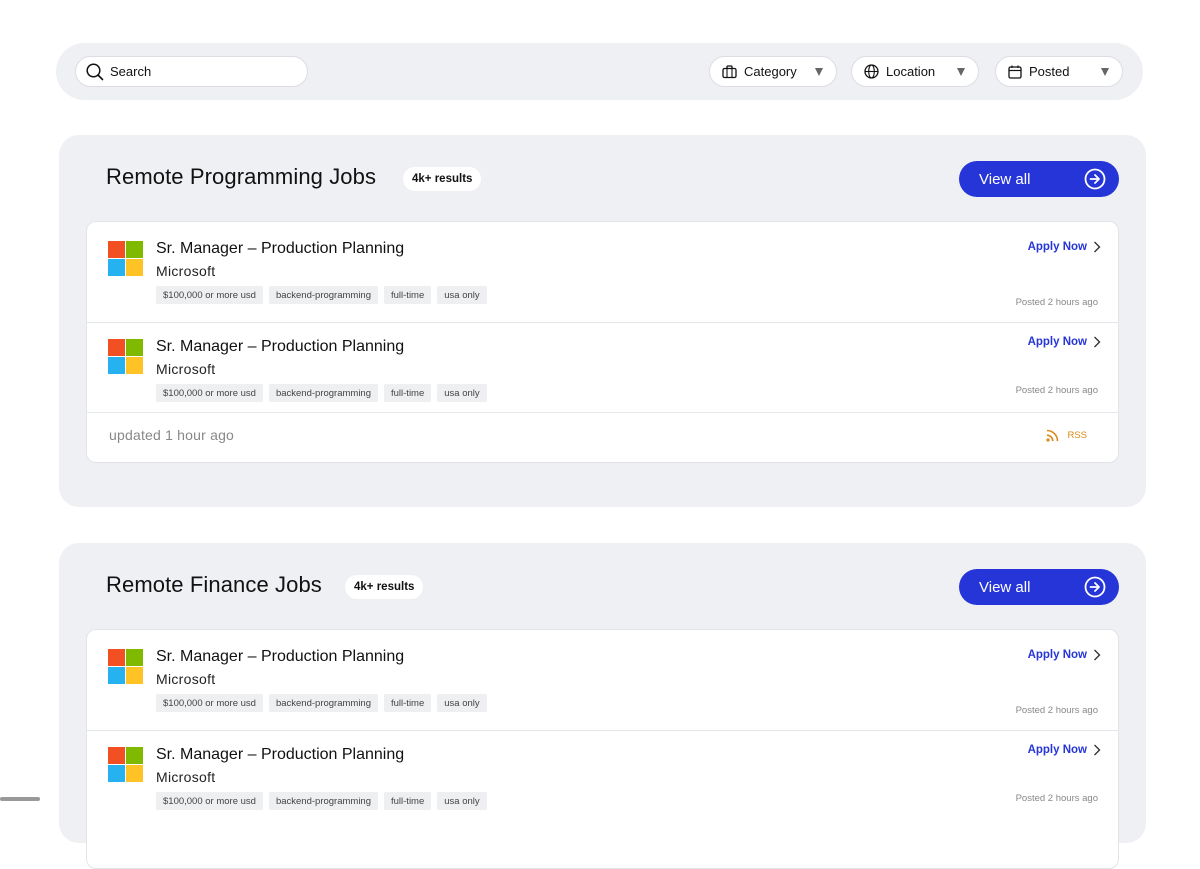 This screenshot has height=869, width=1200. I want to click on card-footer: updated 1 hour ago RSS, so click(602, 437).